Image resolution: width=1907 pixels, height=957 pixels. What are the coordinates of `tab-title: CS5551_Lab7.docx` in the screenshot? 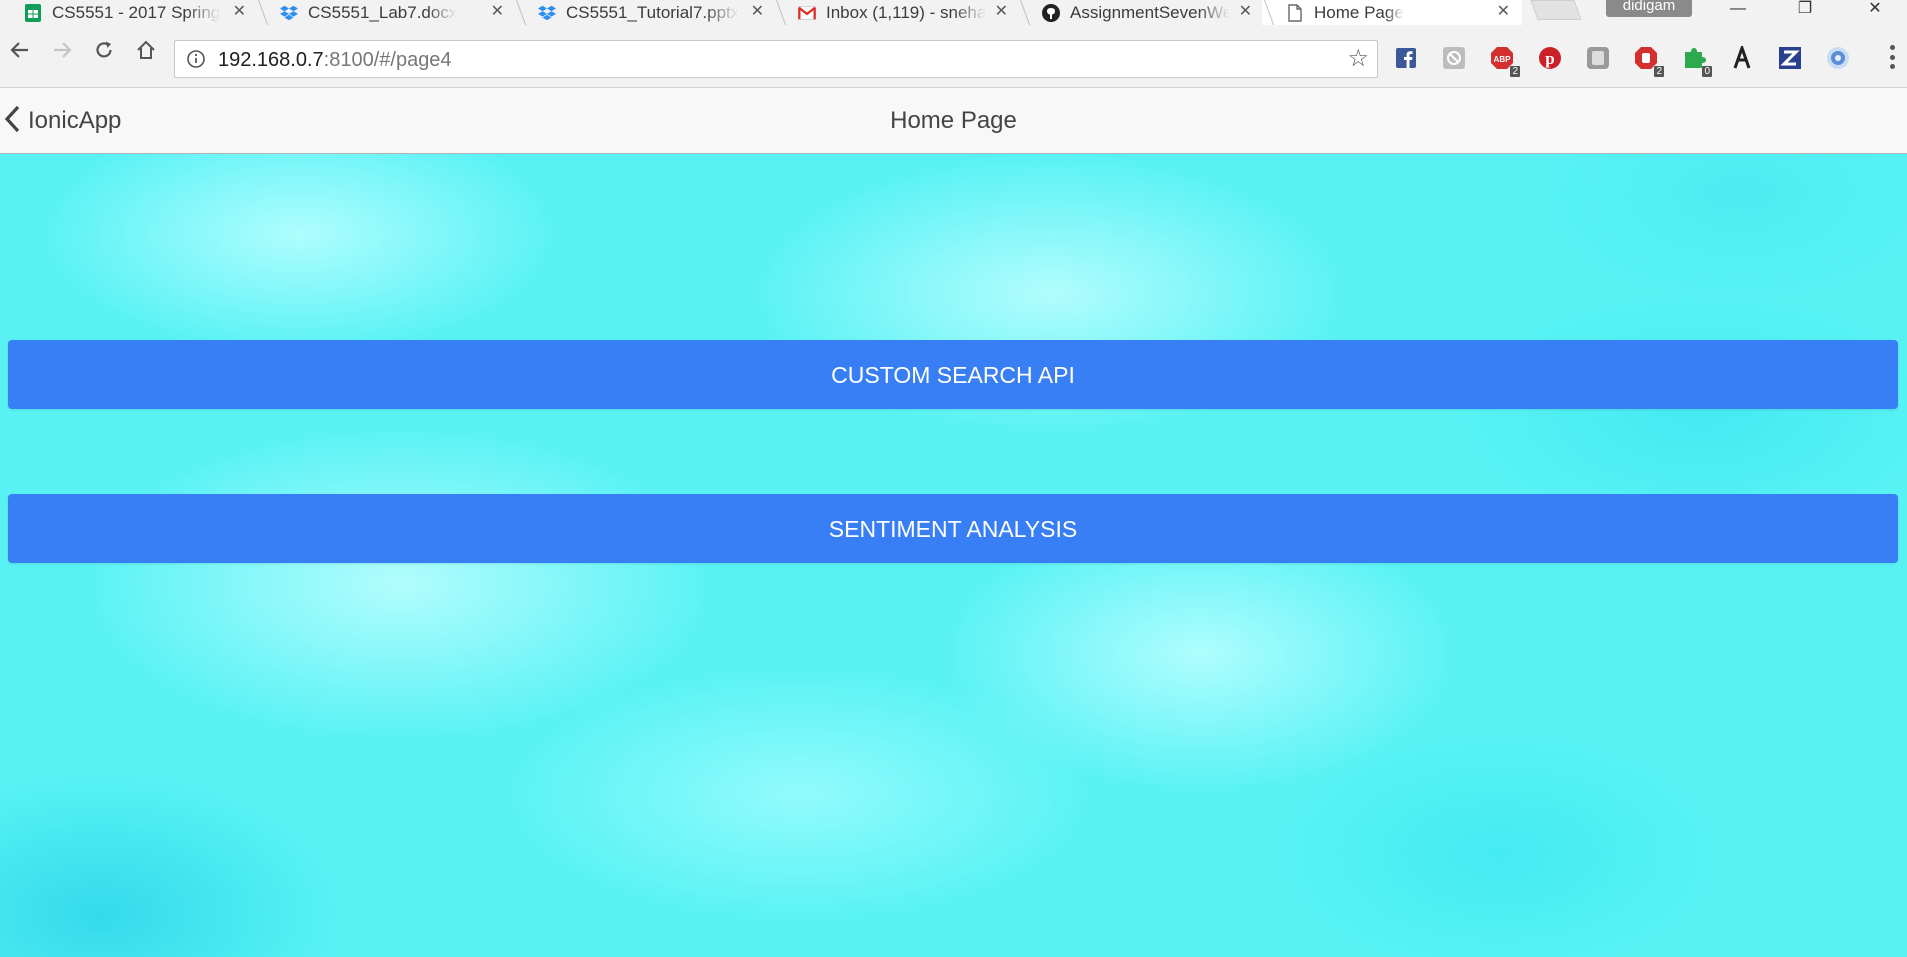 It's located at (383, 12).